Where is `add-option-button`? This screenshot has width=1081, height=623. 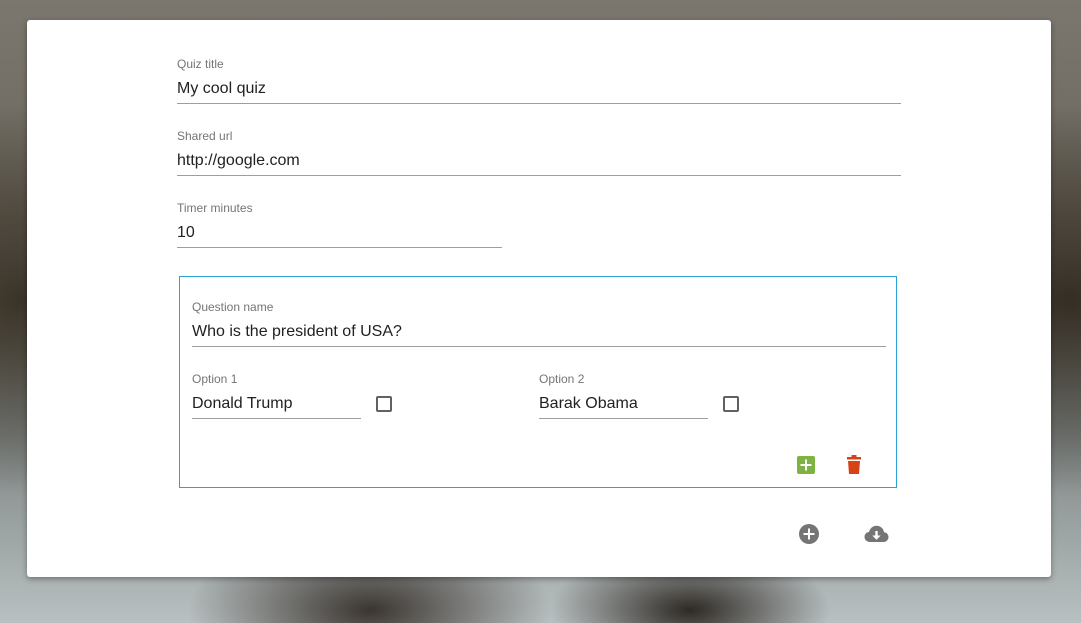 add-option-button is located at coordinates (806, 467).